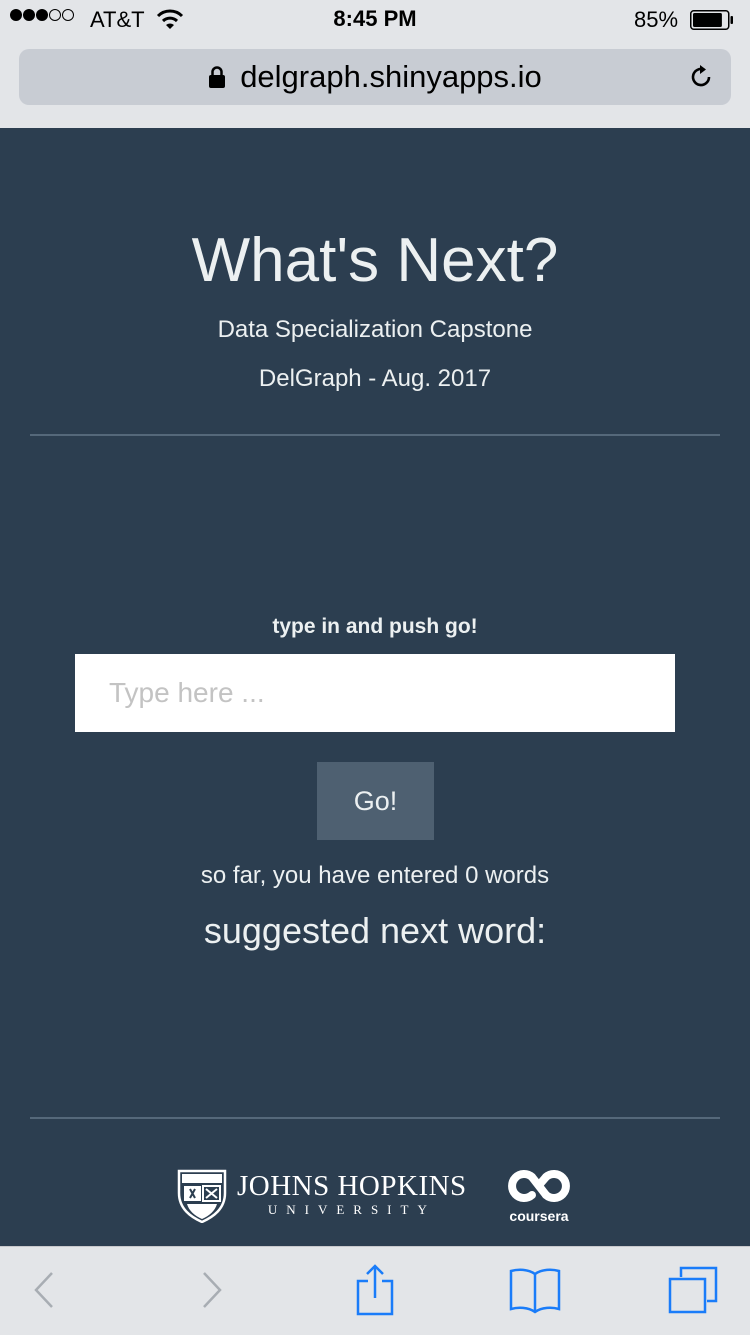 This screenshot has height=1335, width=750. What do you see at coordinates (375, 693) in the screenshot?
I see `text-input` at bounding box center [375, 693].